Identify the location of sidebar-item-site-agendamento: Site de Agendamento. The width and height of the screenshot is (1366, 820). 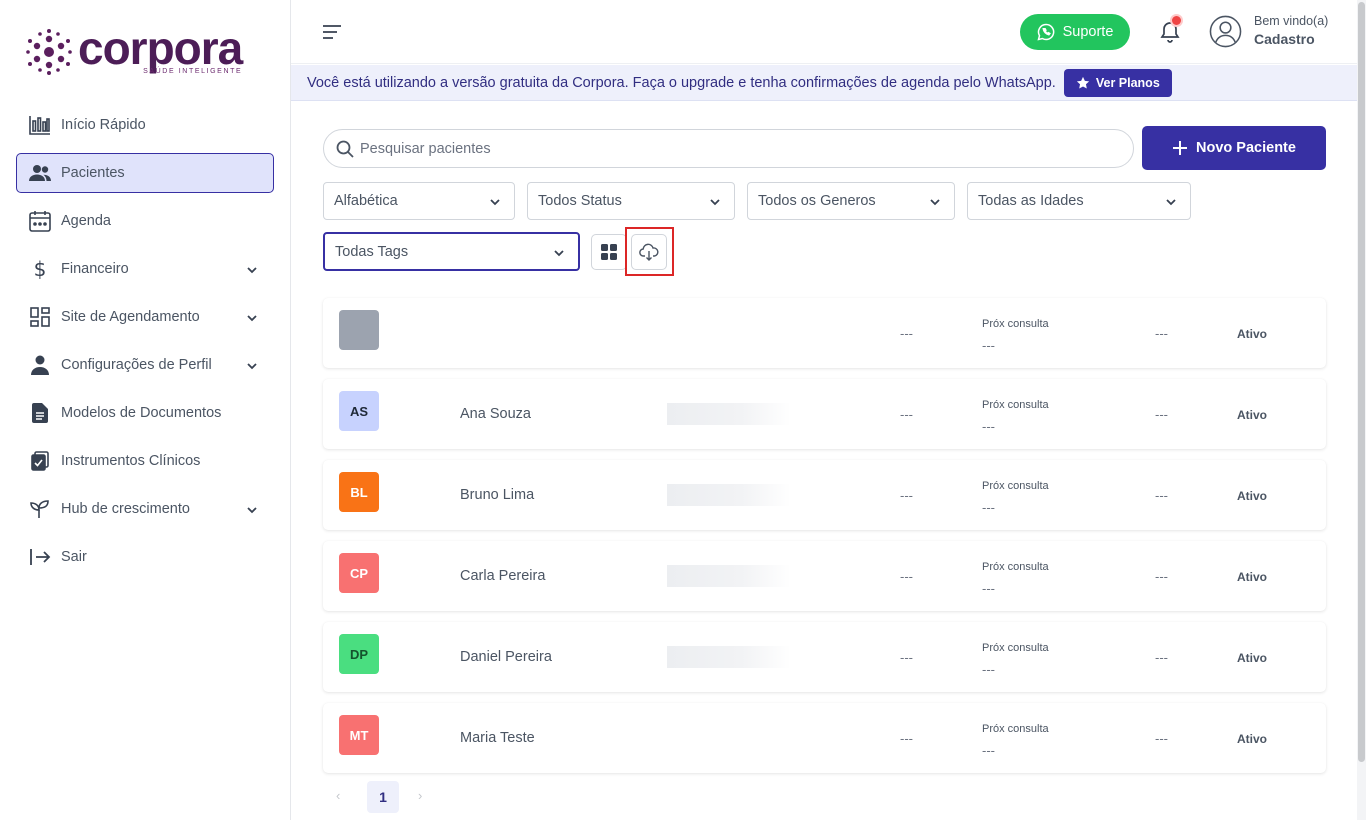
(145, 317).